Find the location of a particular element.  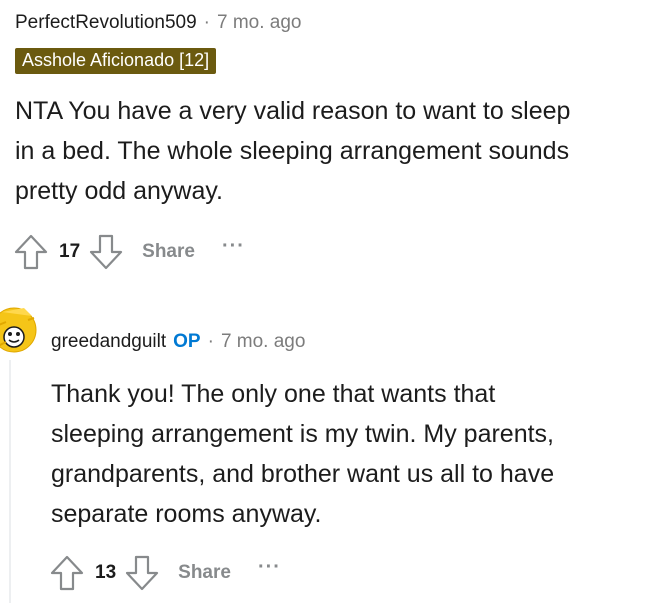

comment-1-timestamp: 7 mo. ago is located at coordinates (259, 23).